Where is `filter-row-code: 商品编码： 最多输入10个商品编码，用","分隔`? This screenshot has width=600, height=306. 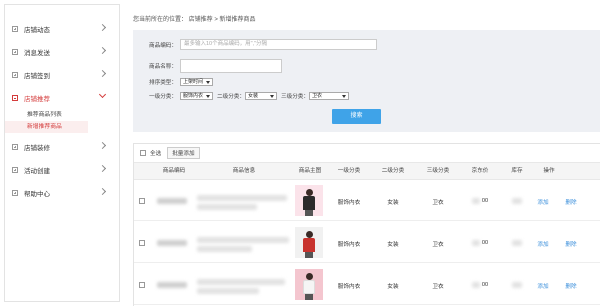
filter-row-code: 商品编码： 最多输入10个商品编码，用","分隔 is located at coordinates (263, 44).